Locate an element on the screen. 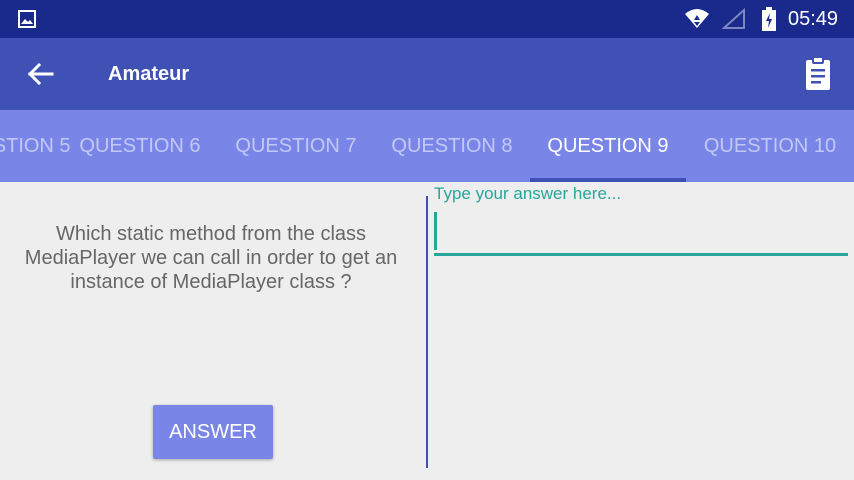 This screenshot has height=480, width=854. tab-question-10: QUESTION 10 is located at coordinates (770, 146).